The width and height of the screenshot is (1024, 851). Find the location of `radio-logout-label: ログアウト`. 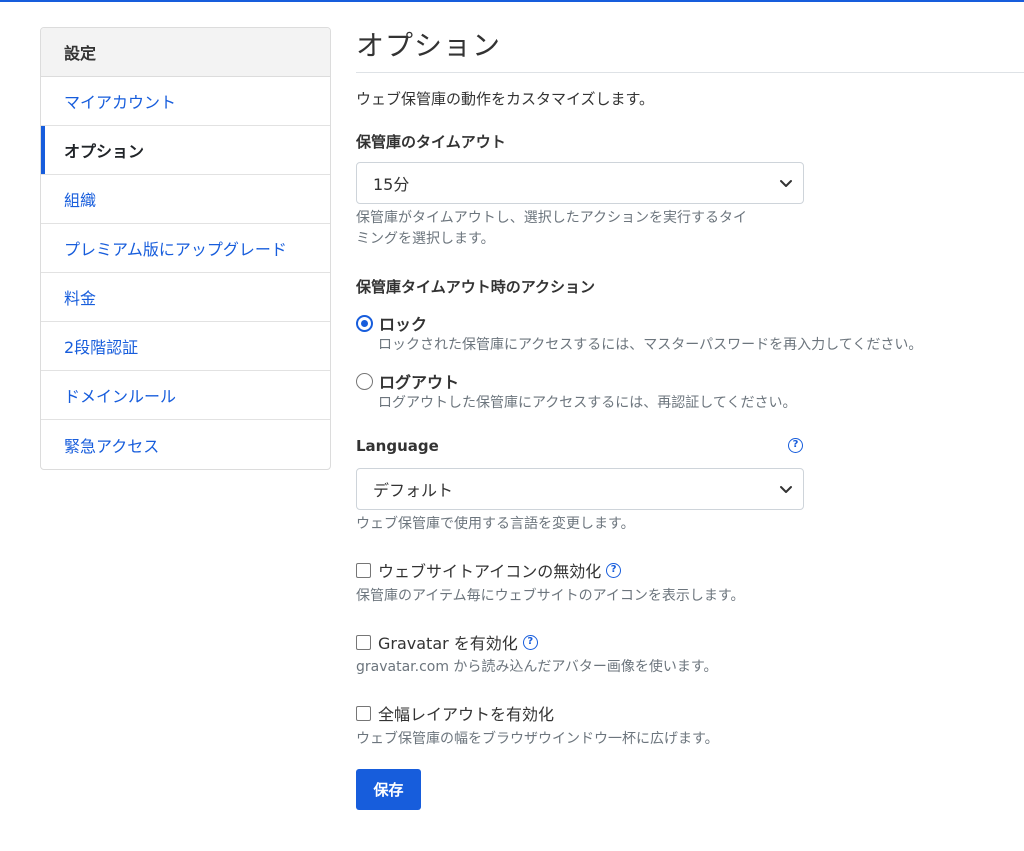

radio-logout-label: ログアウト is located at coordinates (419, 382).